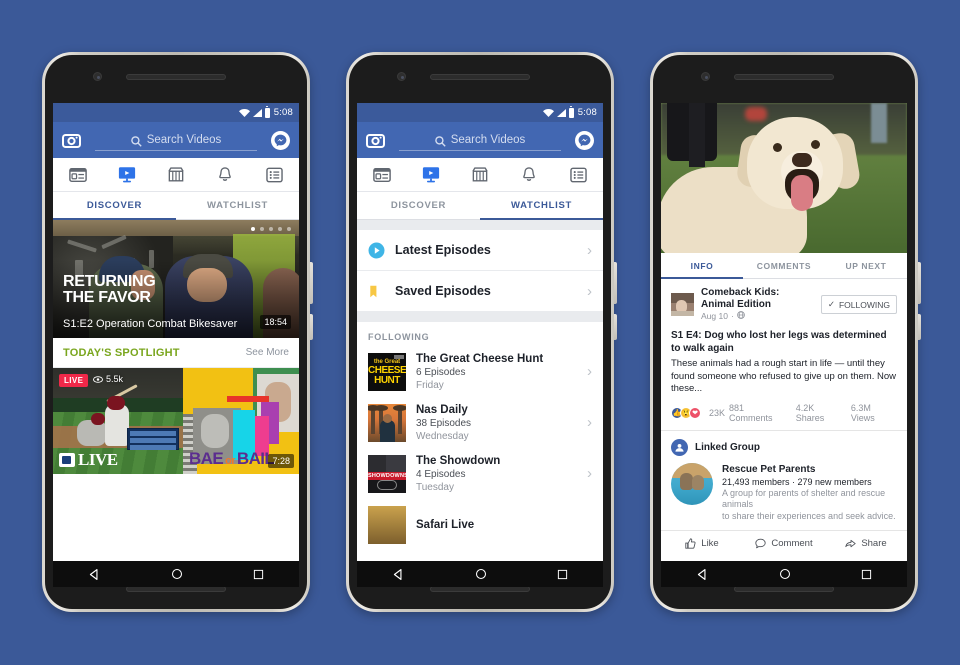  What do you see at coordinates (866, 265) in the screenshot?
I see `tab-up-next: UP NEXT` at bounding box center [866, 265].